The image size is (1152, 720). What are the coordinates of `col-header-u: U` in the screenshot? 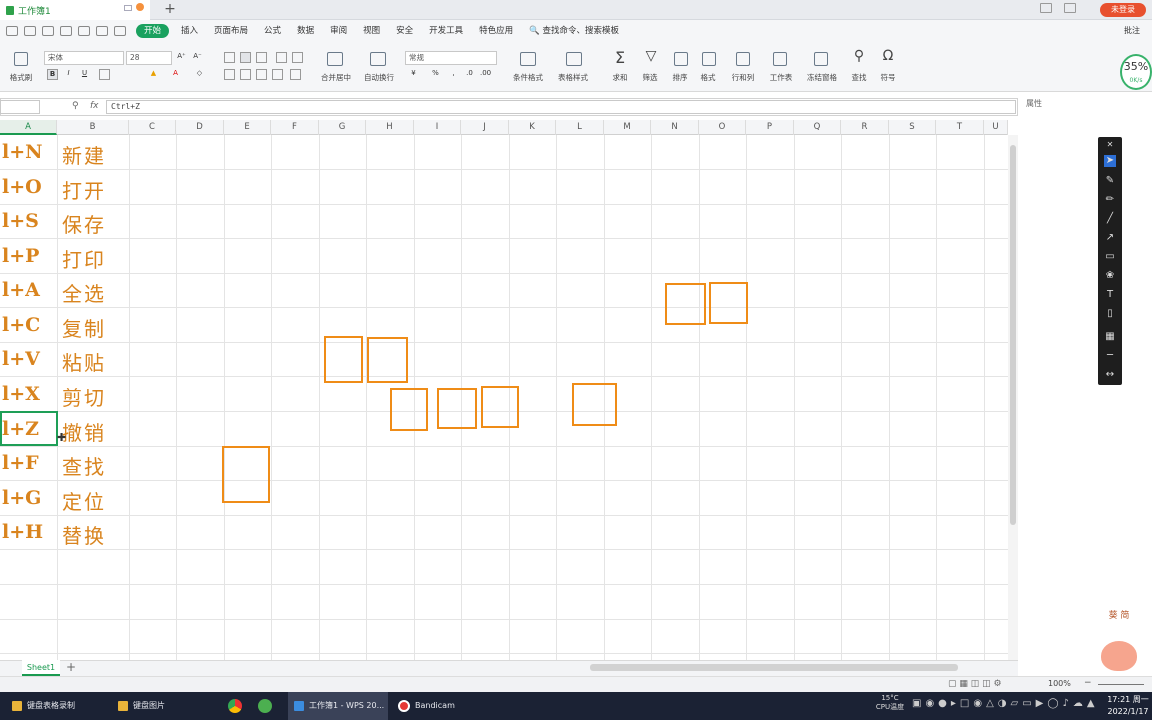 It's located at (996, 127).